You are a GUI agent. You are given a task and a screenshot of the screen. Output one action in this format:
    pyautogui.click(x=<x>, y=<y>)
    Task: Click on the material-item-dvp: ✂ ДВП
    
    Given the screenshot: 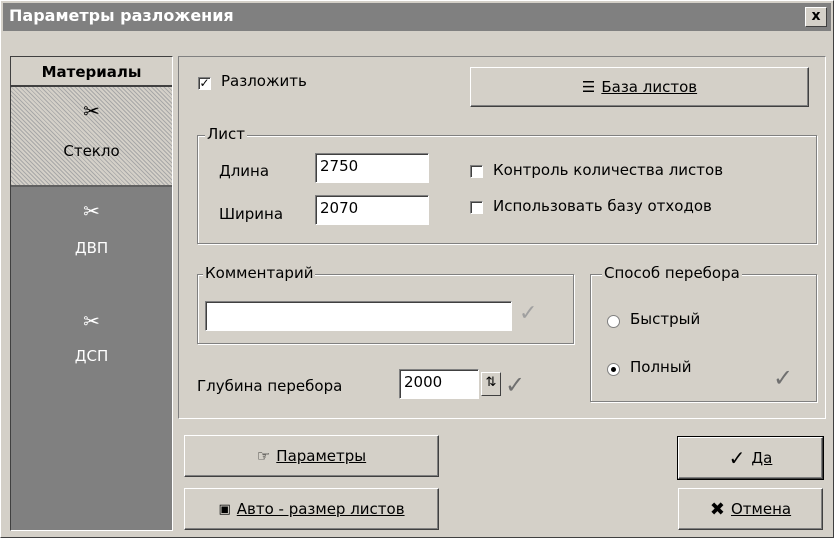 What is the action you would take?
    pyautogui.click(x=91, y=237)
    